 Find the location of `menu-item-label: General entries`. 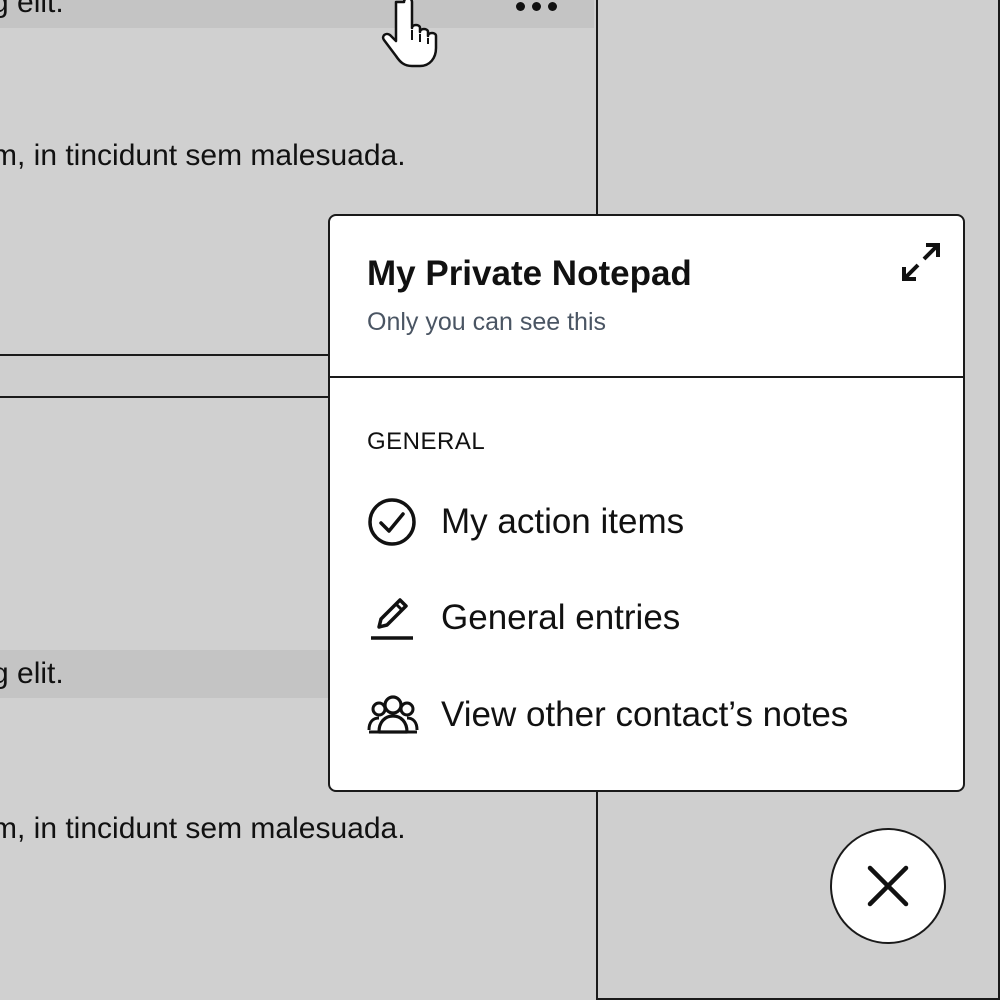

menu-item-label: General entries is located at coordinates (561, 617).